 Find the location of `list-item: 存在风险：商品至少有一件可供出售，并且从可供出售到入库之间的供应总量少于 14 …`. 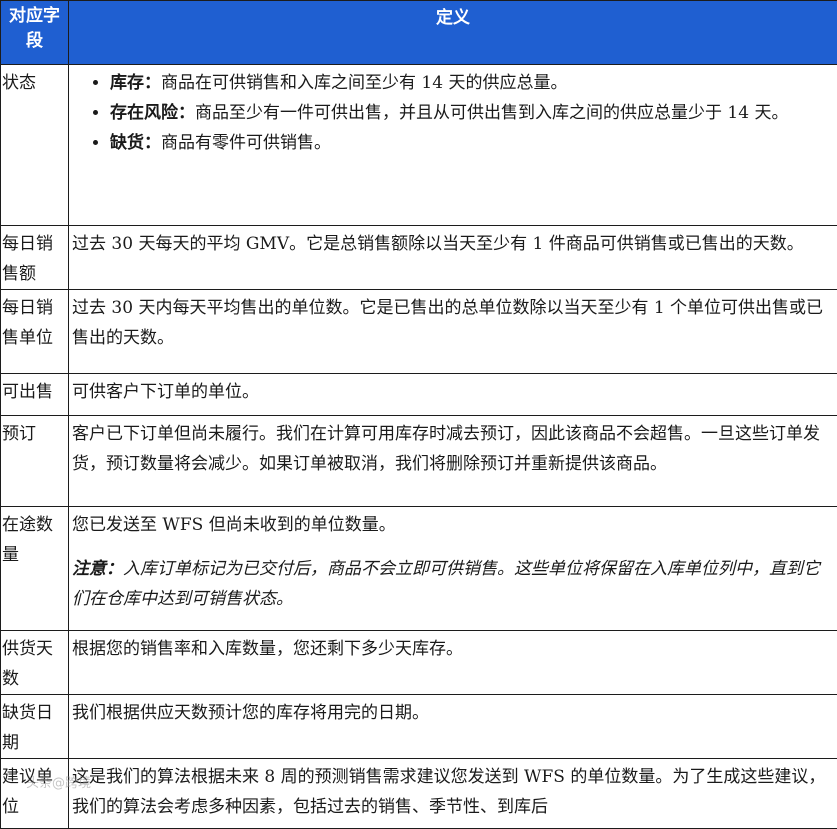

list-item: 存在风险：商品至少有一件可供出售，并且从可供出售到入库之间的供应总量少于 14 … is located at coordinates (472, 113).